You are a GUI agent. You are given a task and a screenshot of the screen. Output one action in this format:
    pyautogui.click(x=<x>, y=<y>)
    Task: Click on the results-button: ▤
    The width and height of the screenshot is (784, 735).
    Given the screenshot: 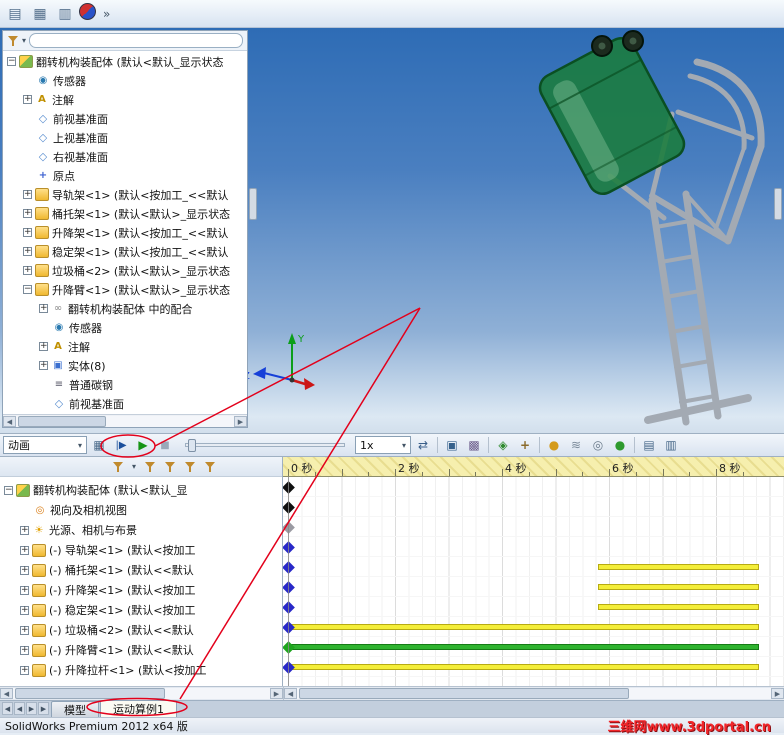 What is the action you would take?
    pyautogui.click(x=649, y=445)
    